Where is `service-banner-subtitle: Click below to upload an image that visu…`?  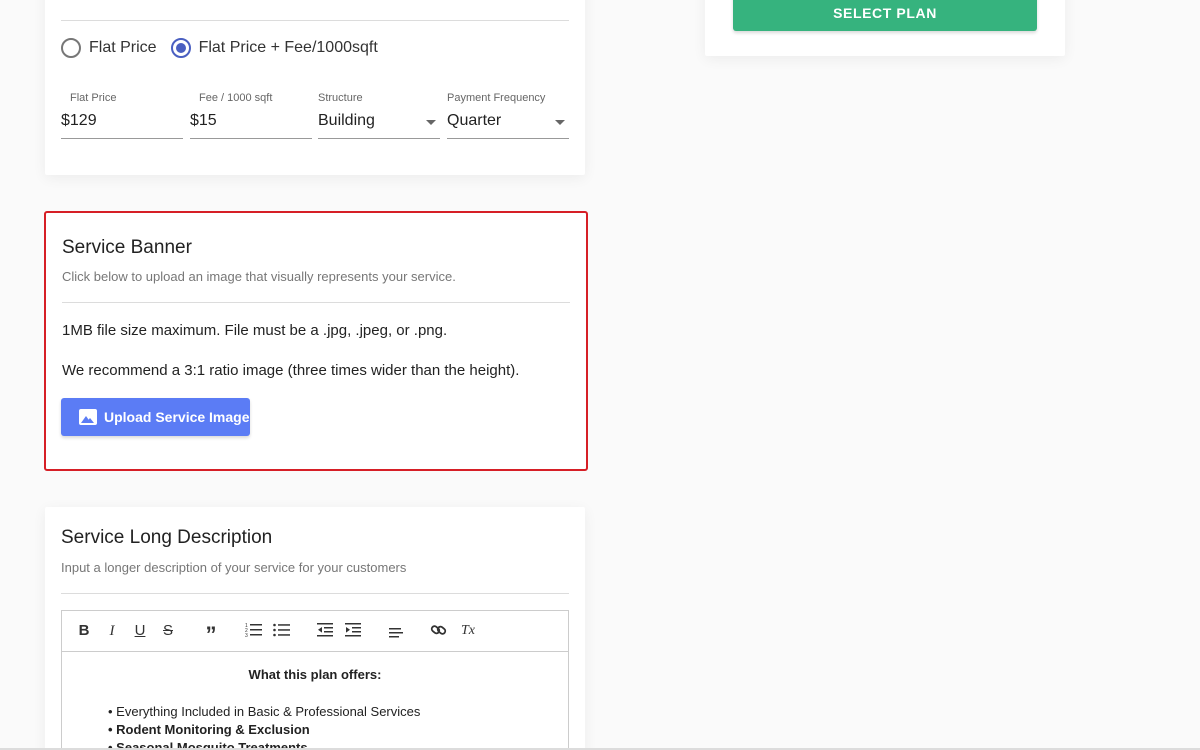 service-banner-subtitle: Click below to upload an image that visu… is located at coordinates (259, 276).